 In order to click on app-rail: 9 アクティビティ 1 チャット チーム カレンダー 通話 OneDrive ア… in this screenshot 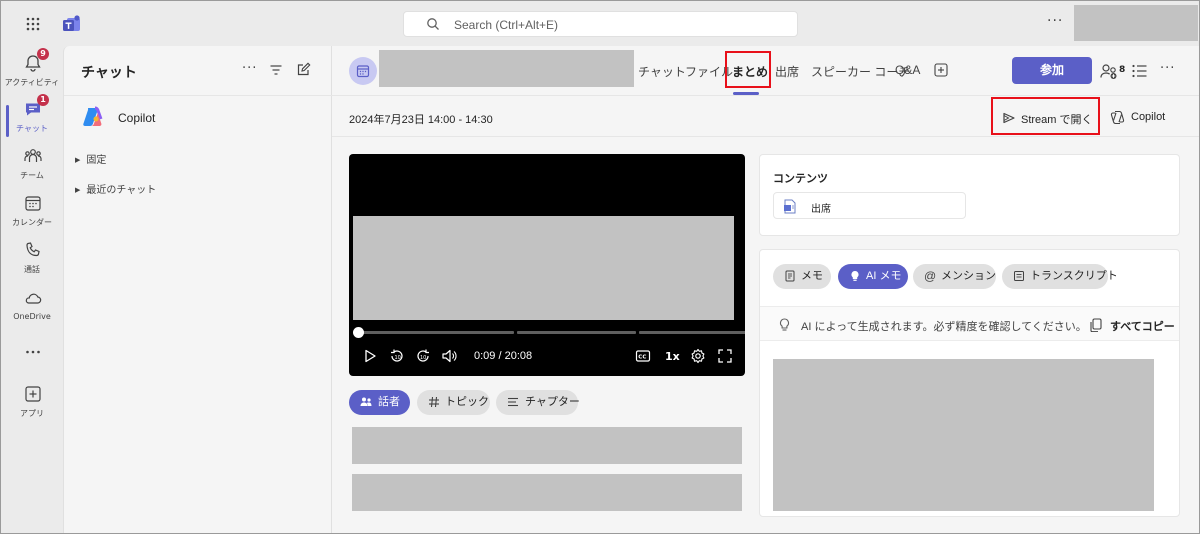, I will do `click(32, 289)`.